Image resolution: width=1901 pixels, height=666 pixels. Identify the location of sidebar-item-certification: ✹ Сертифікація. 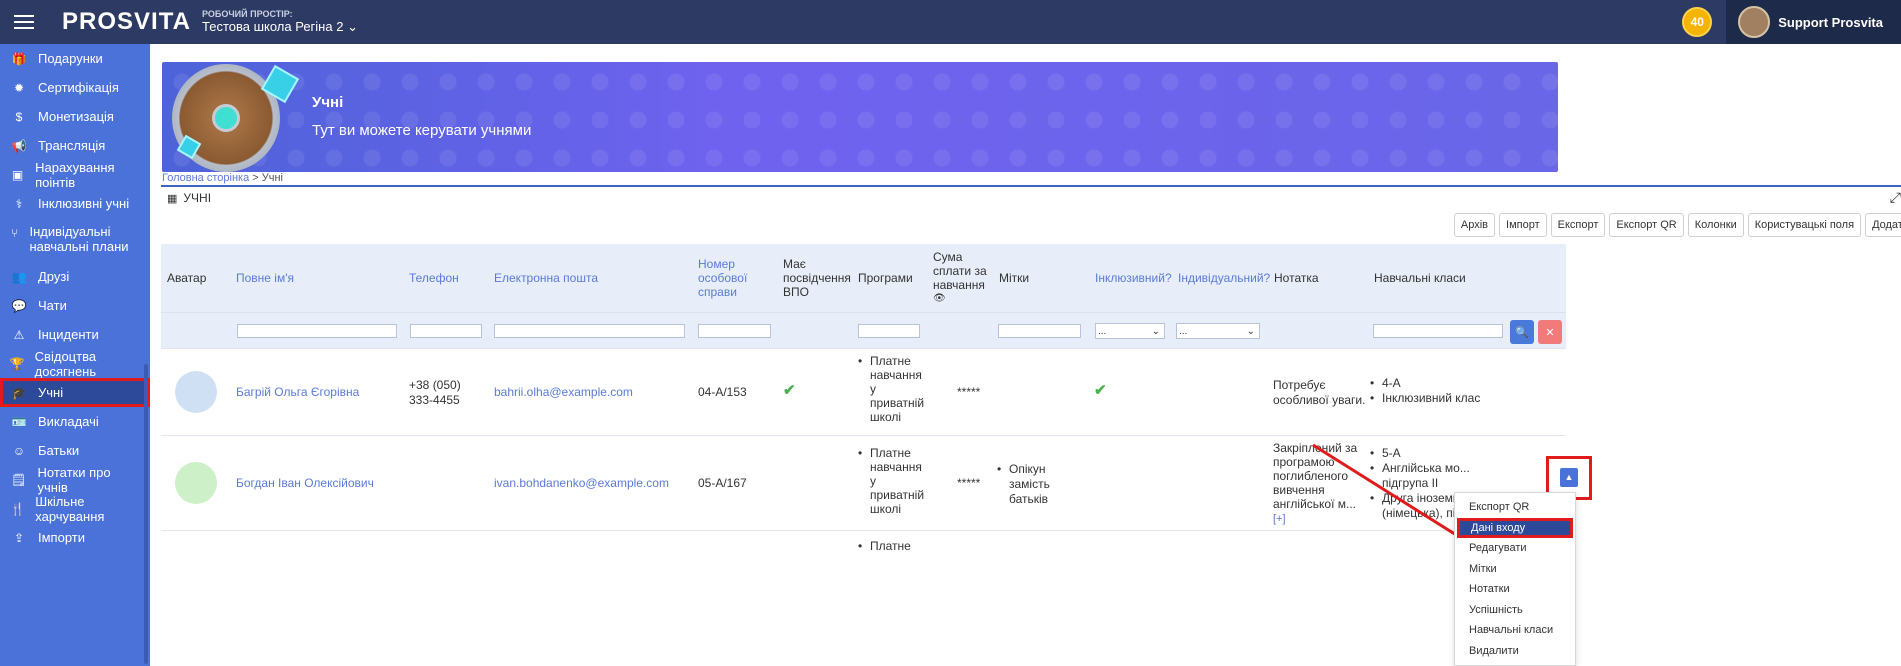
(75, 87).